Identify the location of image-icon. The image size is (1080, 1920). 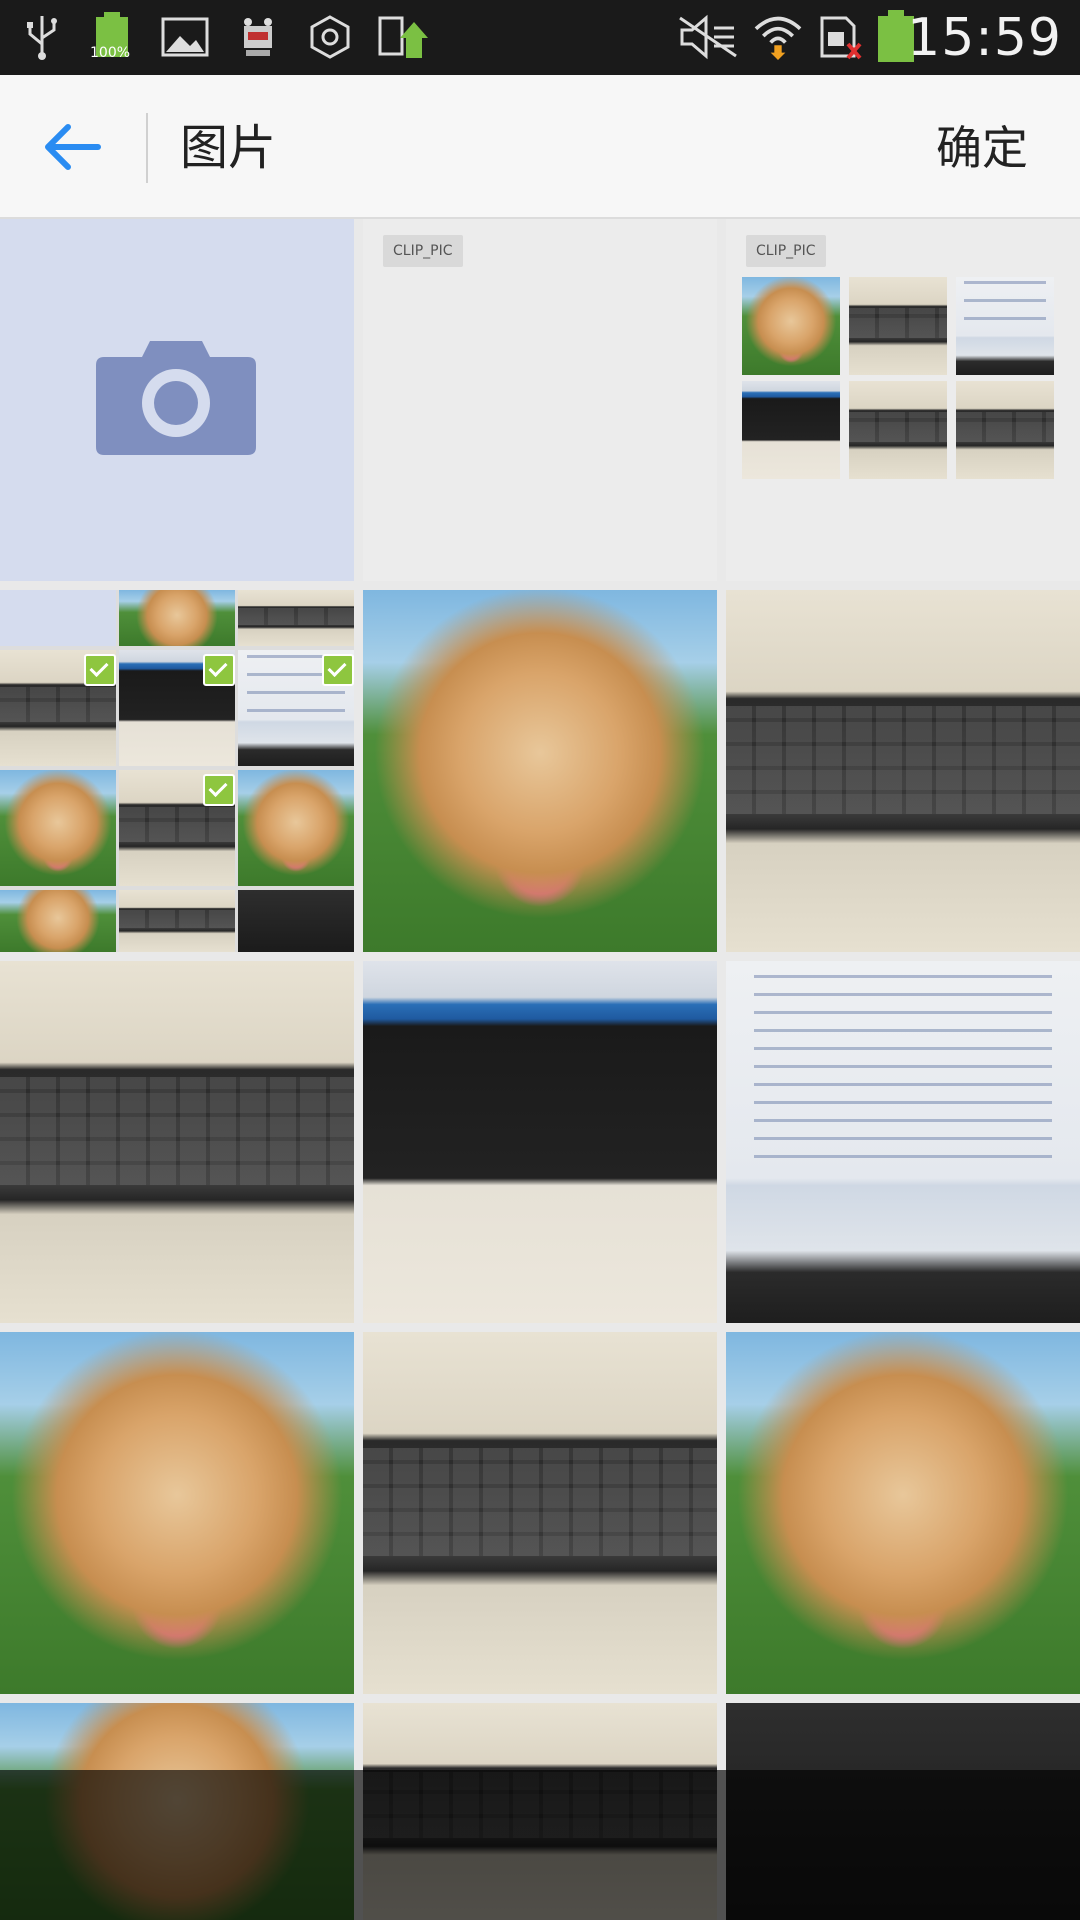
(185, 37).